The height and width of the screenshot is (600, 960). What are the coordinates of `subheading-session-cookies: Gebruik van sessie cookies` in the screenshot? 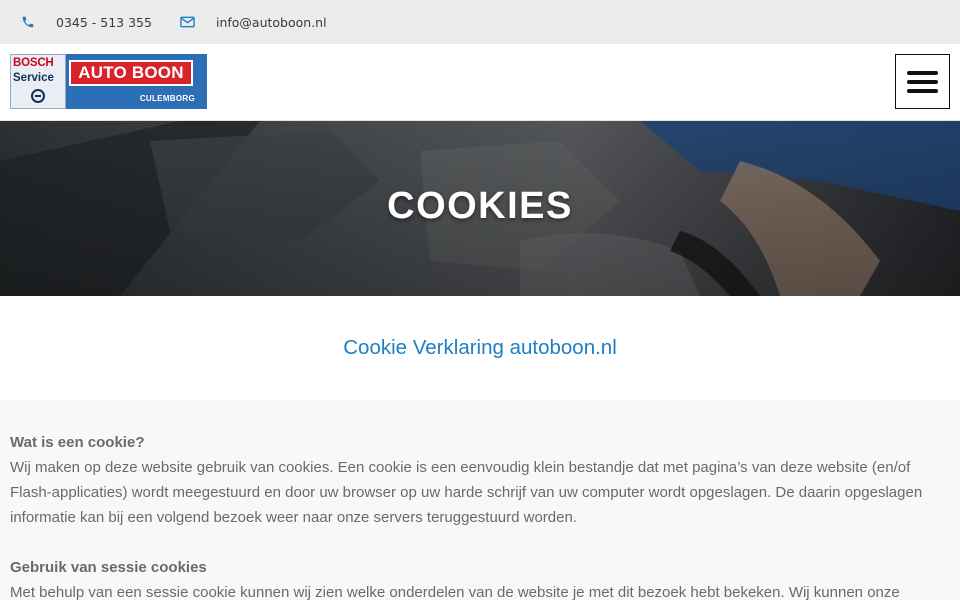 It's located at (108, 567).